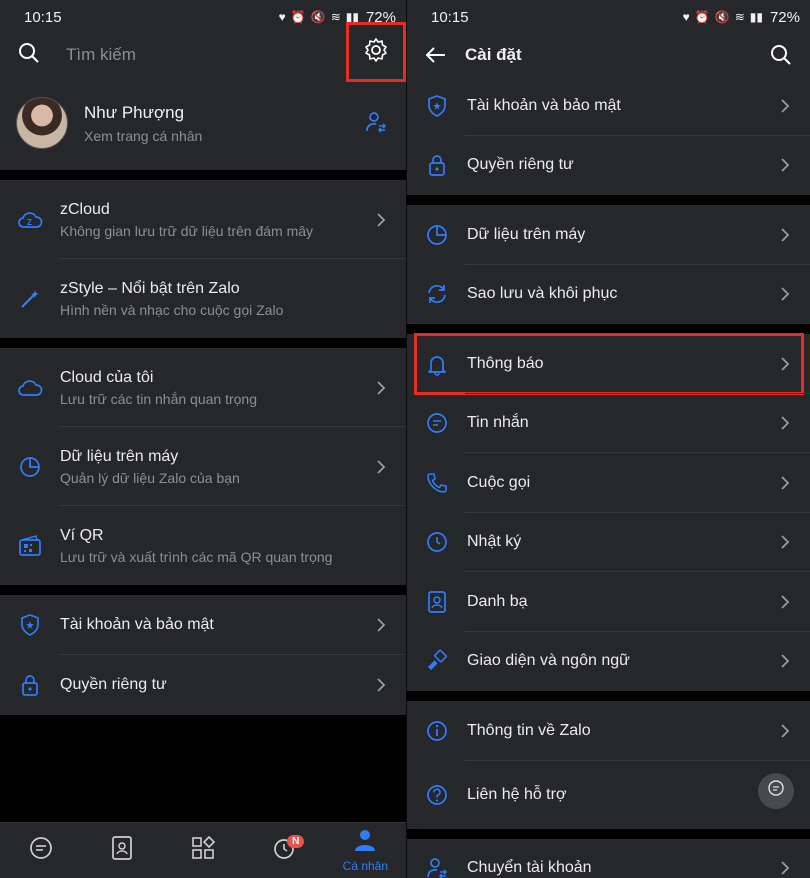 Image resolution: width=810 pixels, height=878 pixels. I want to click on paint-icon, so click(437, 661).